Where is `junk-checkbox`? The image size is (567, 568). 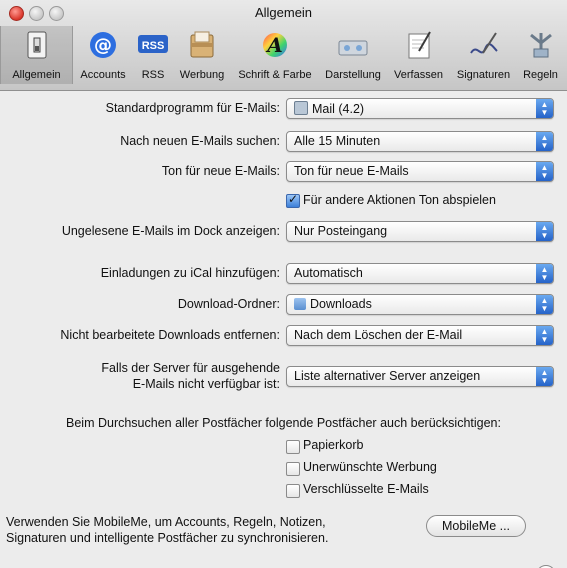 junk-checkbox is located at coordinates (293, 469).